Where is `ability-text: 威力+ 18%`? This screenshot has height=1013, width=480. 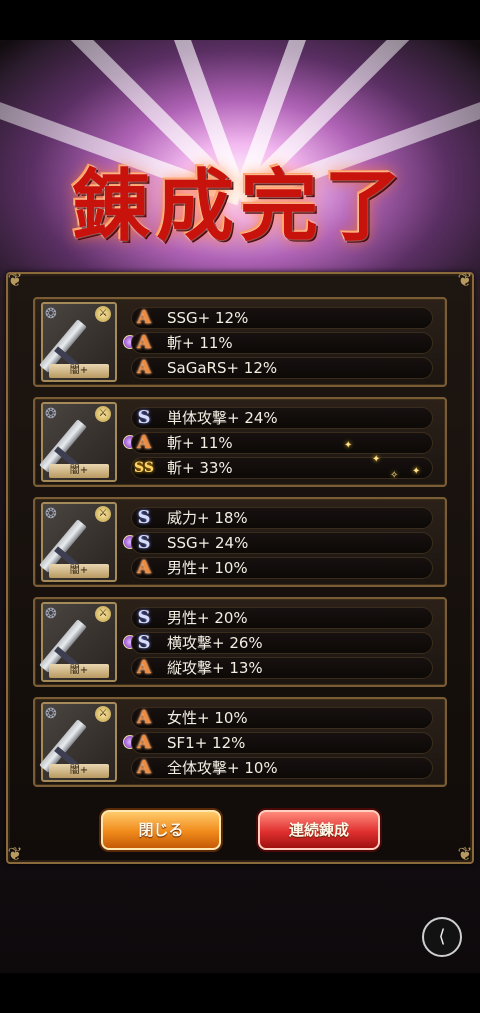
ability-text: 威力+ 18% is located at coordinates (207, 518).